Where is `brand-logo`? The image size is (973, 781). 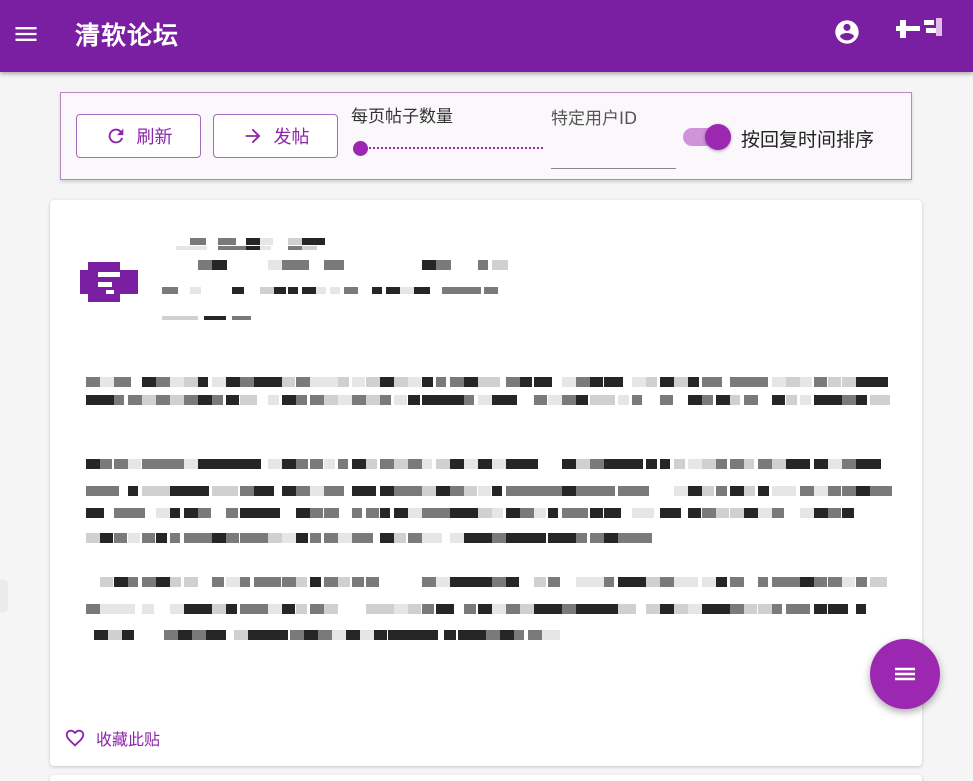 brand-logo is located at coordinates (920, 29).